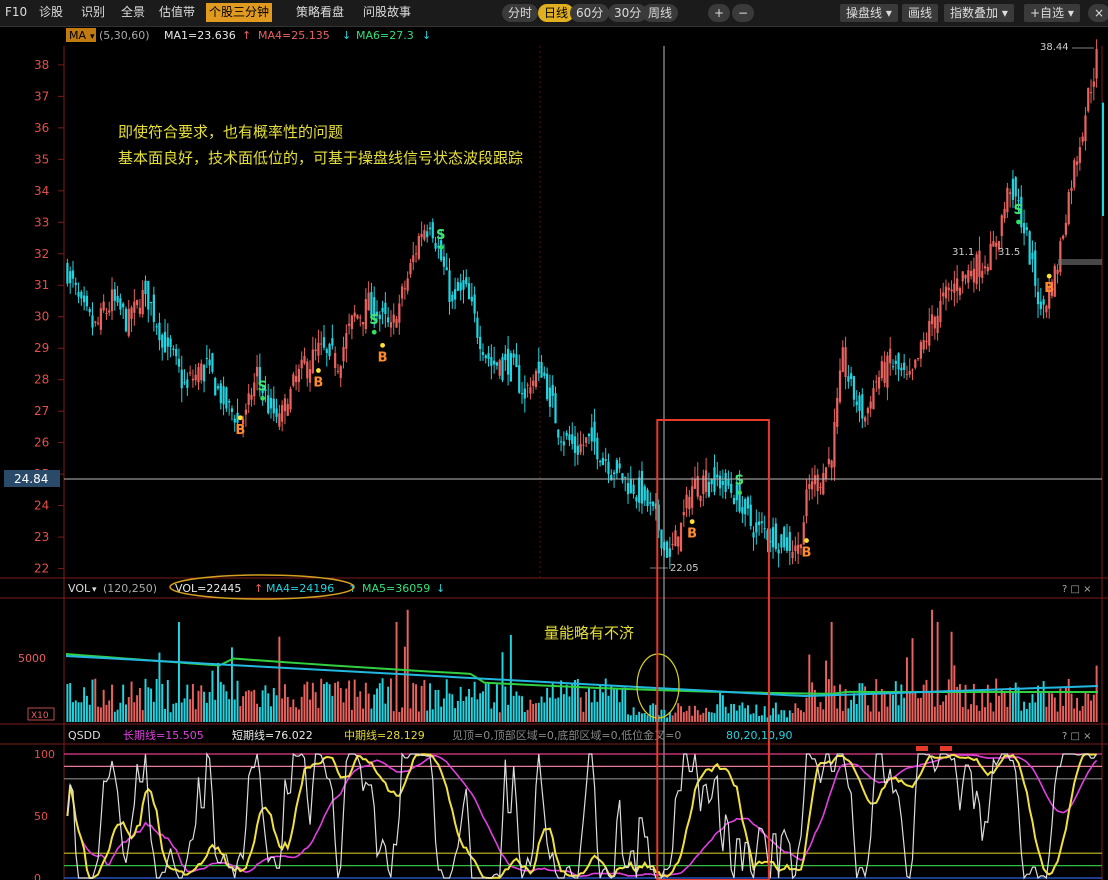 The height and width of the screenshot is (880, 1108). Describe the element at coordinates (556, 13) in the screenshot. I see `period-tab-1: 日线` at that location.